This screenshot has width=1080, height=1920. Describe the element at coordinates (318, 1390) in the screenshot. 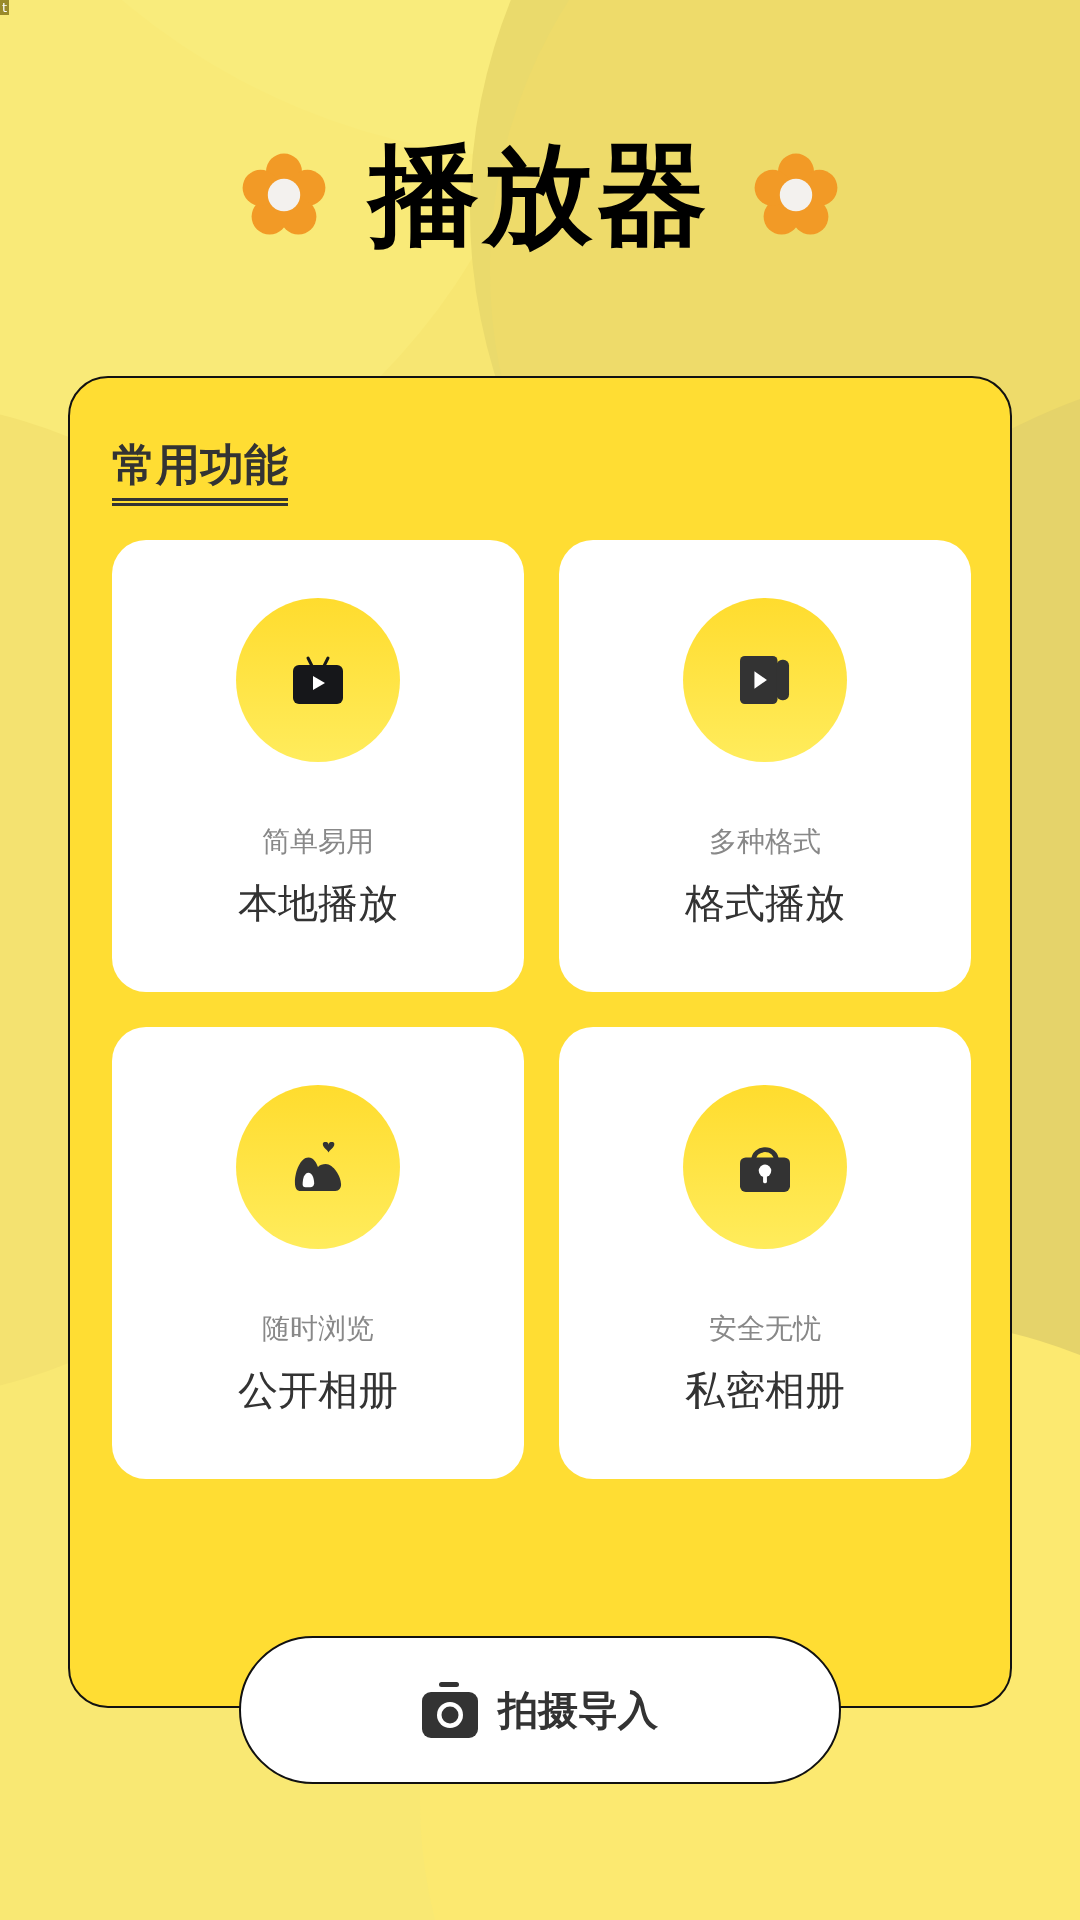

I see `feature-title: 公开相册` at that location.